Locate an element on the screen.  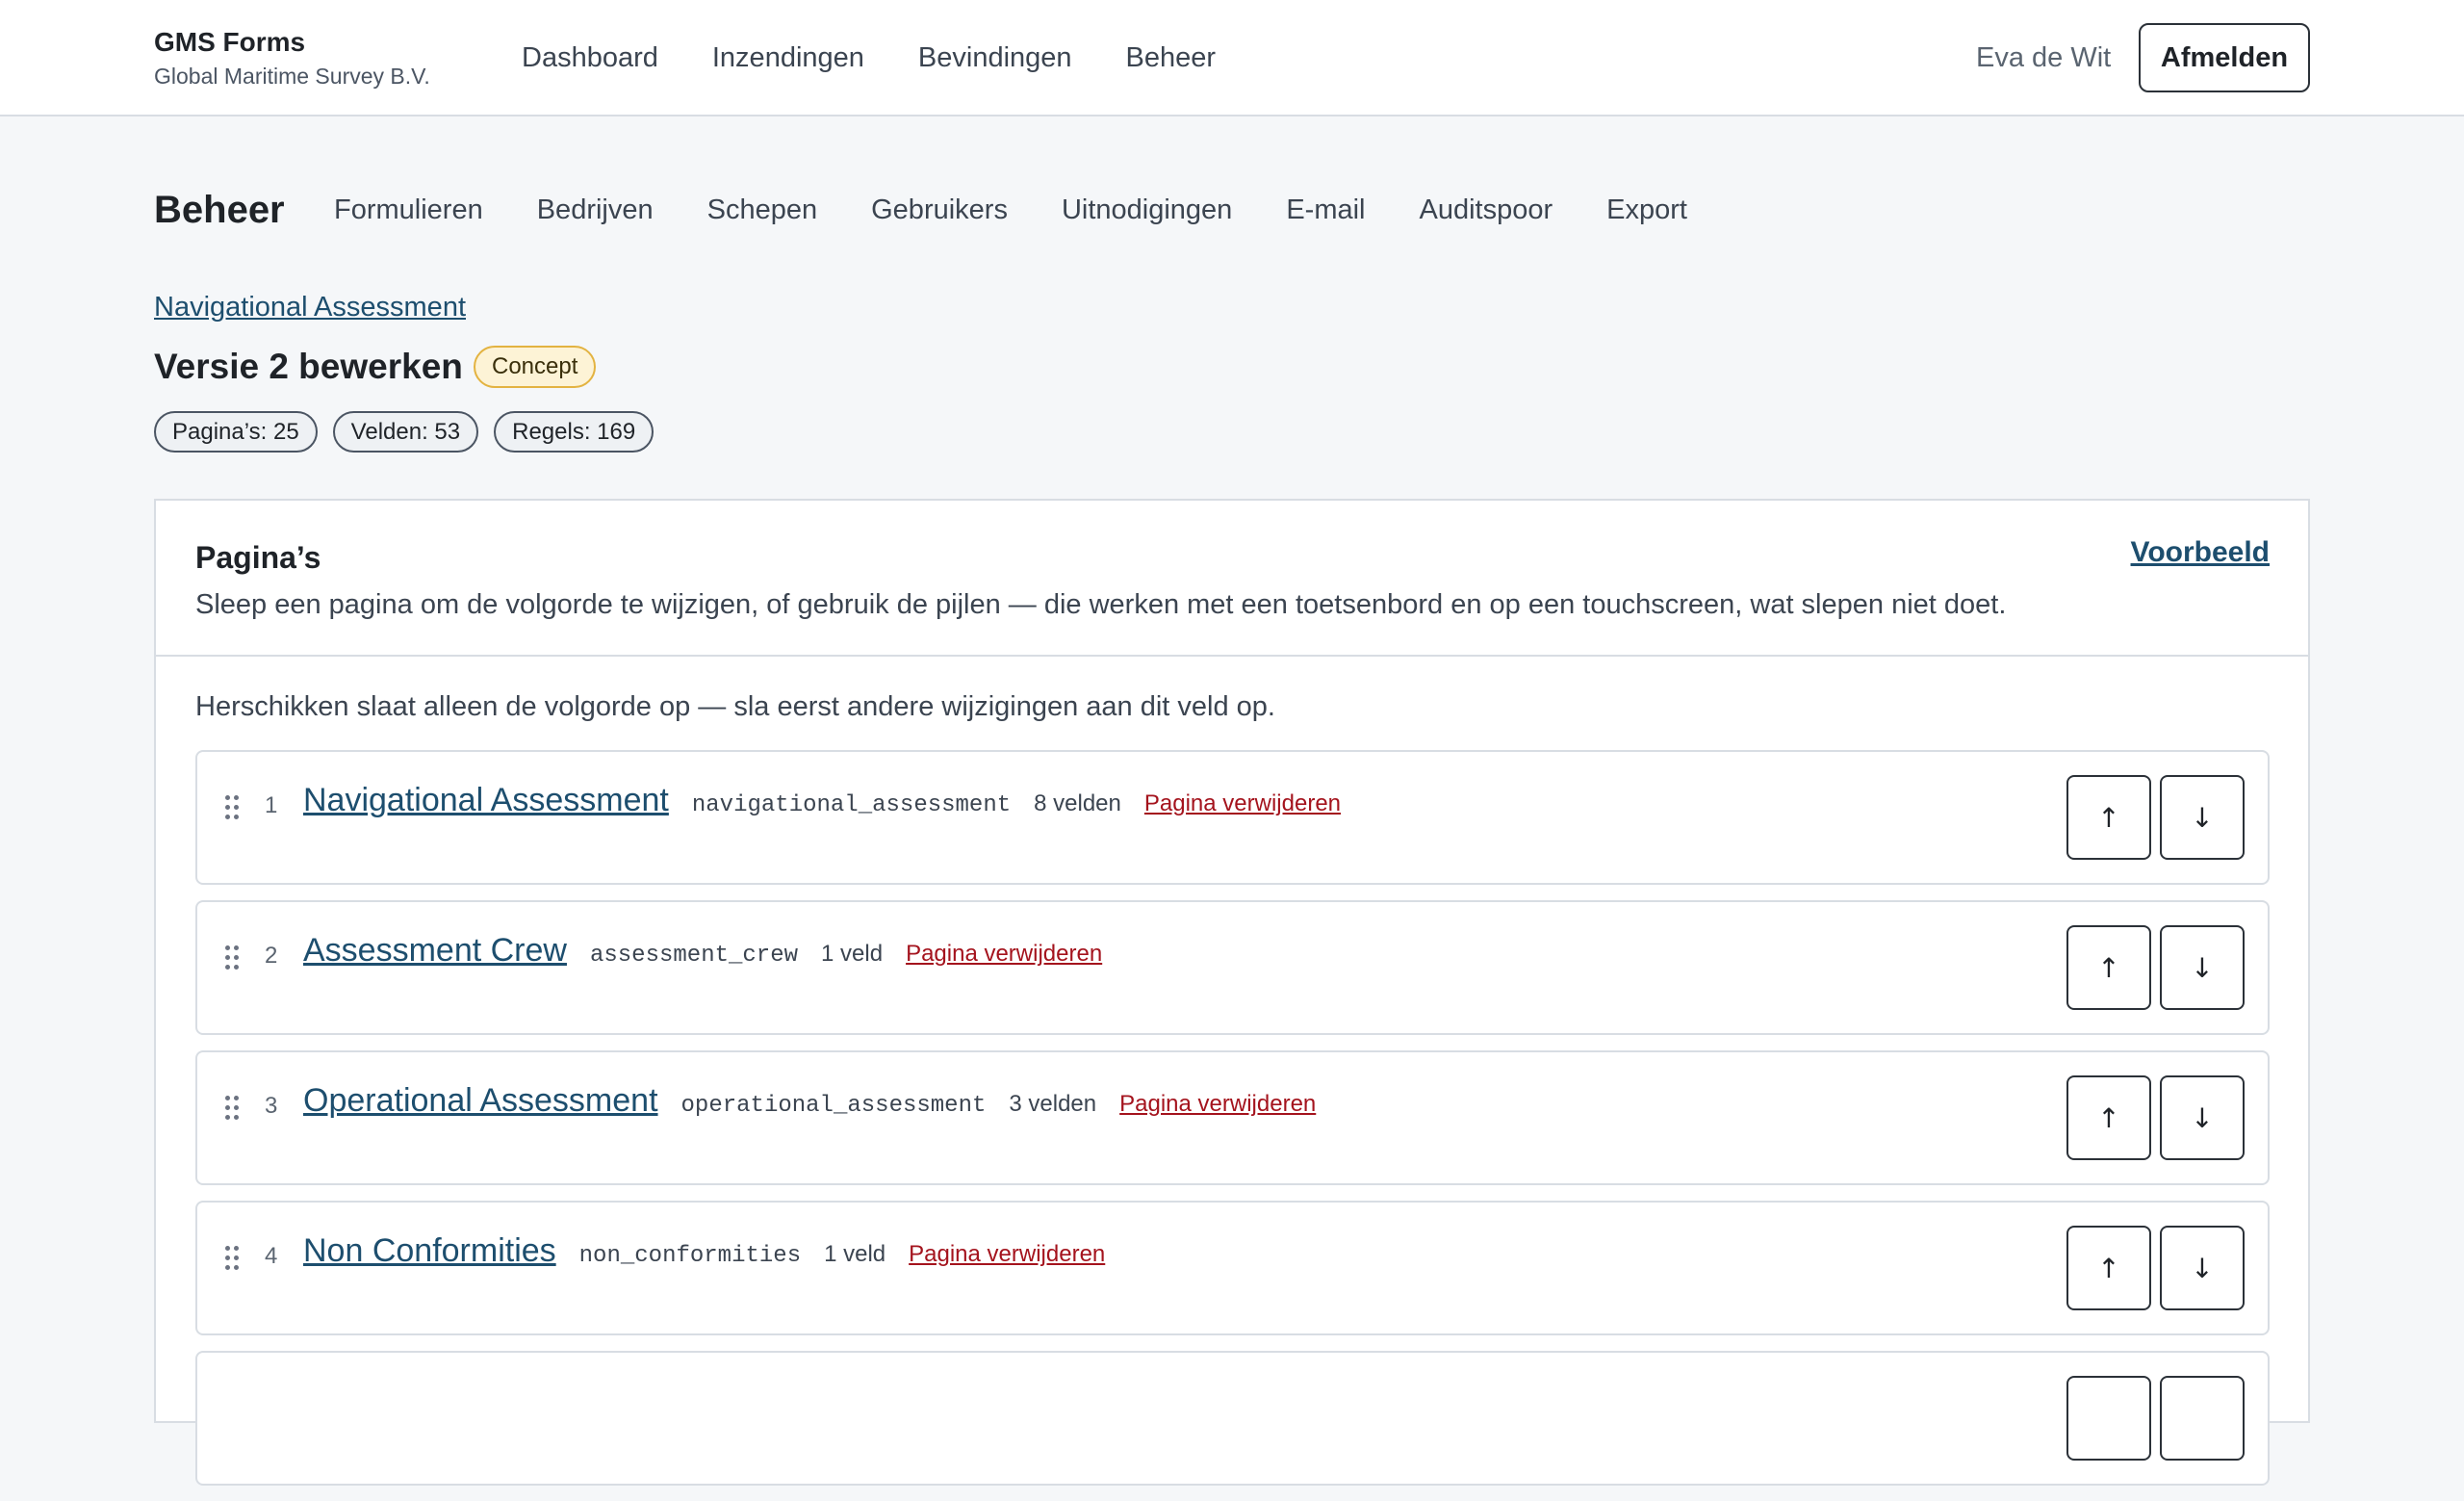
preview-link: Voorbeeld is located at coordinates (2200, 553).